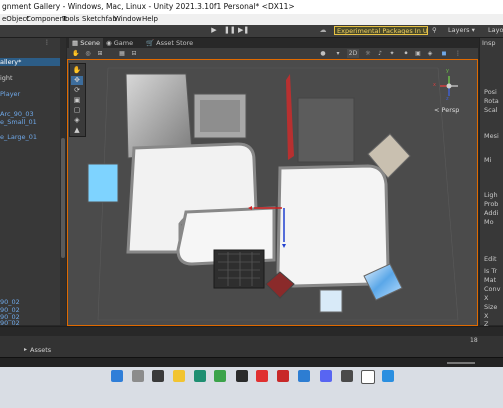  Describe the element at coordinates (251, 387) in the screenshot. I see `windows-taskbar` at that location.